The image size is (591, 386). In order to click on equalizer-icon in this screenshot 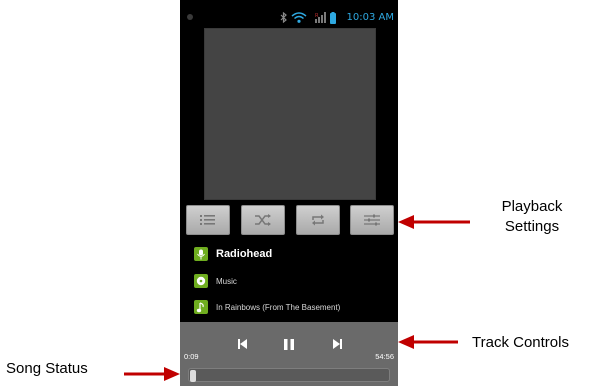, I will do `click(372, 220)`.